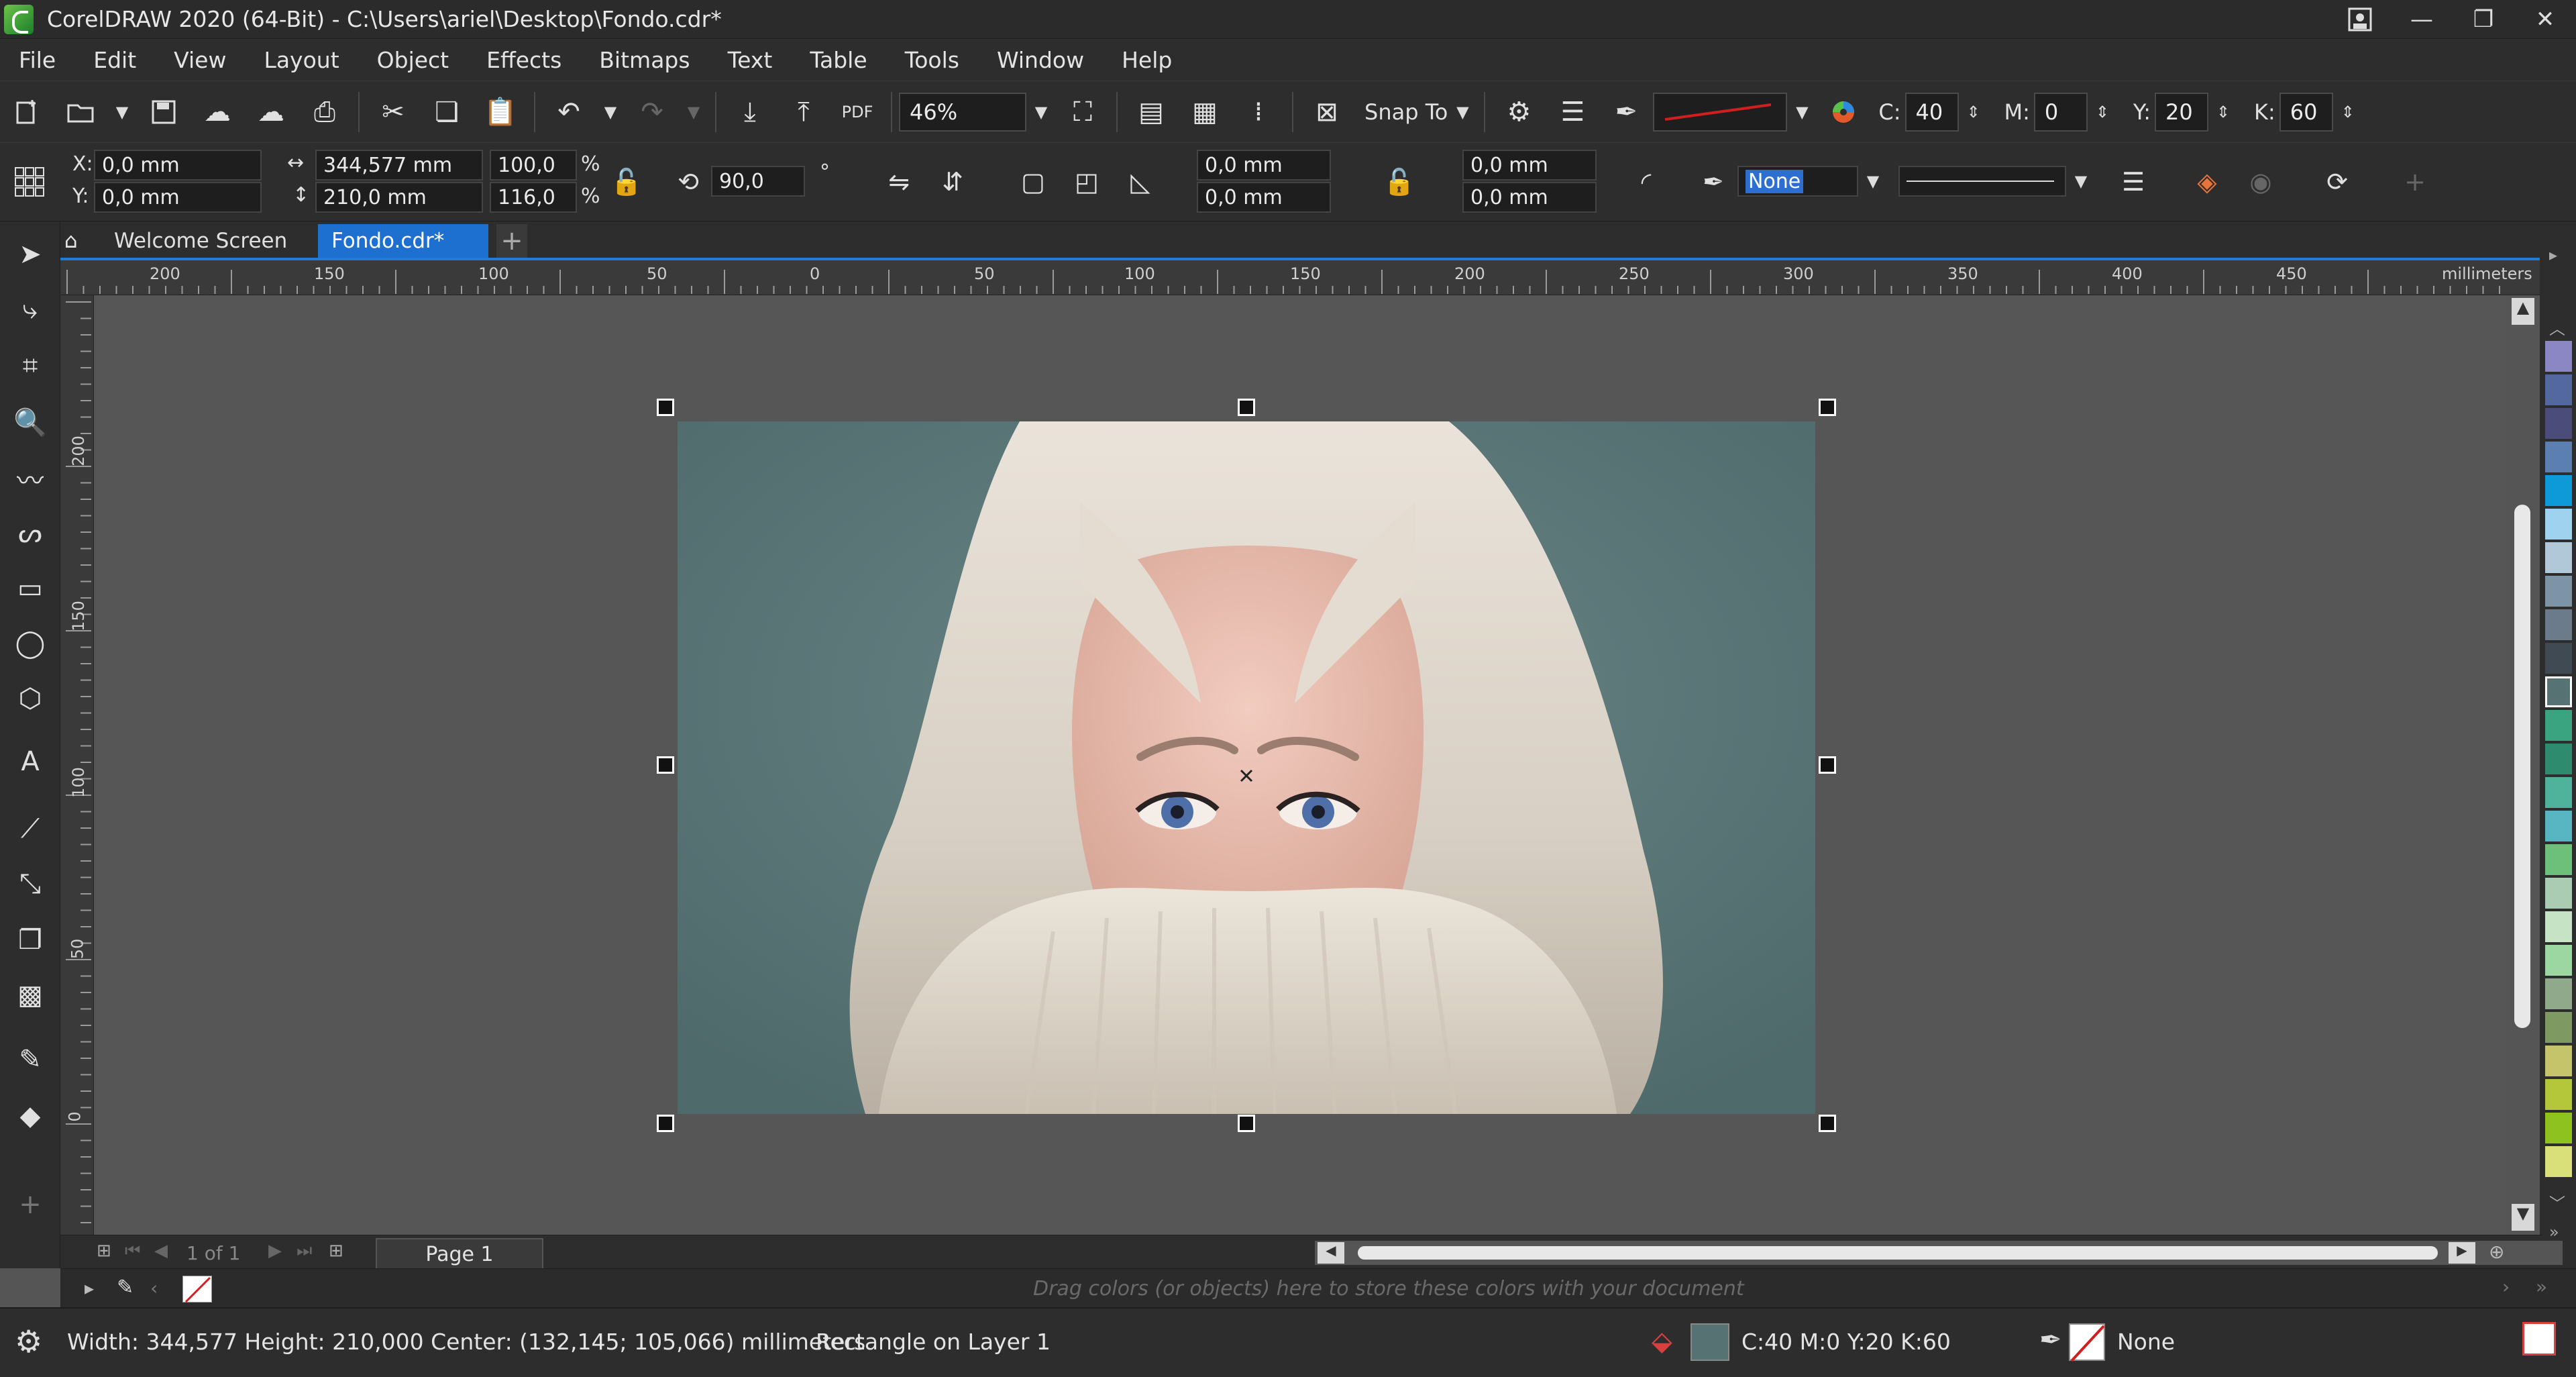 The width and height of the screenshot is (2576, 1377). What do you see at coordinates (1797, 181) in the screenshot?
I see `outline-width-dropdown: None` at bounding box center [1797, 181].